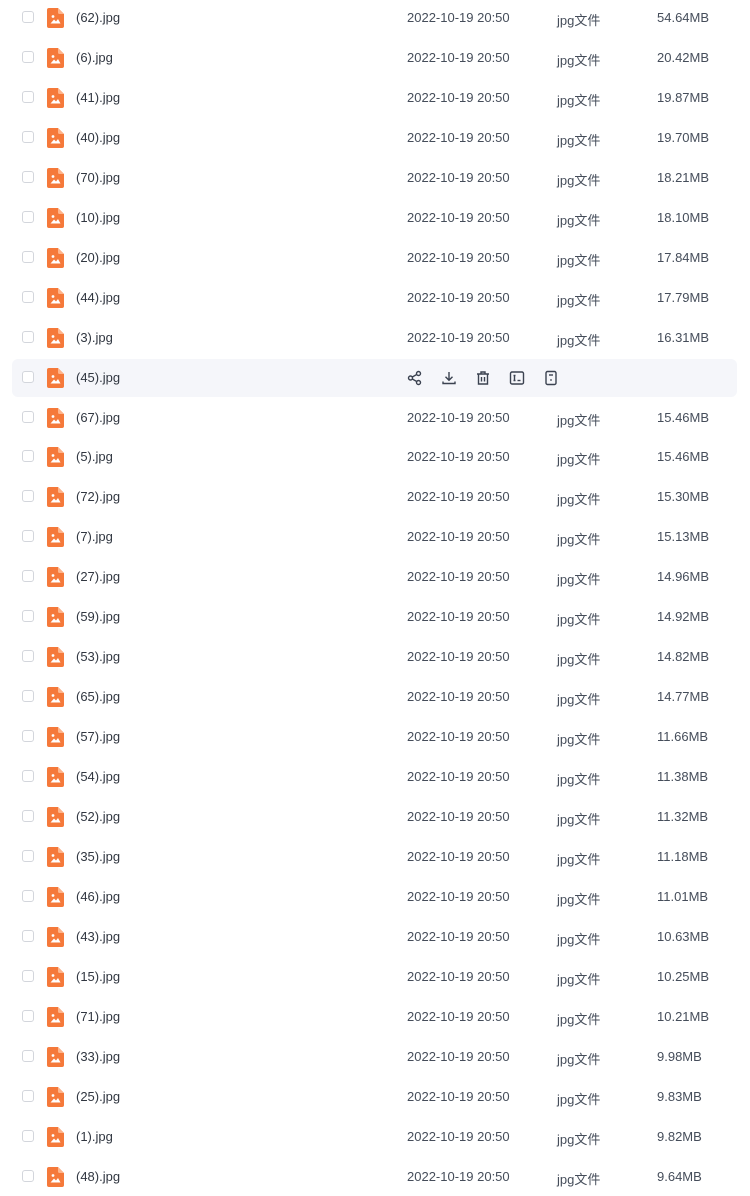 The width and height of the screenshot is (750, 1196). What do you see at coordinates (374, 1177) in the screenshot?
I see `file-row: (48).jpg 2022-10-19 20:50 jpg文件 9.64MB` at bounding box center [374, 1177].